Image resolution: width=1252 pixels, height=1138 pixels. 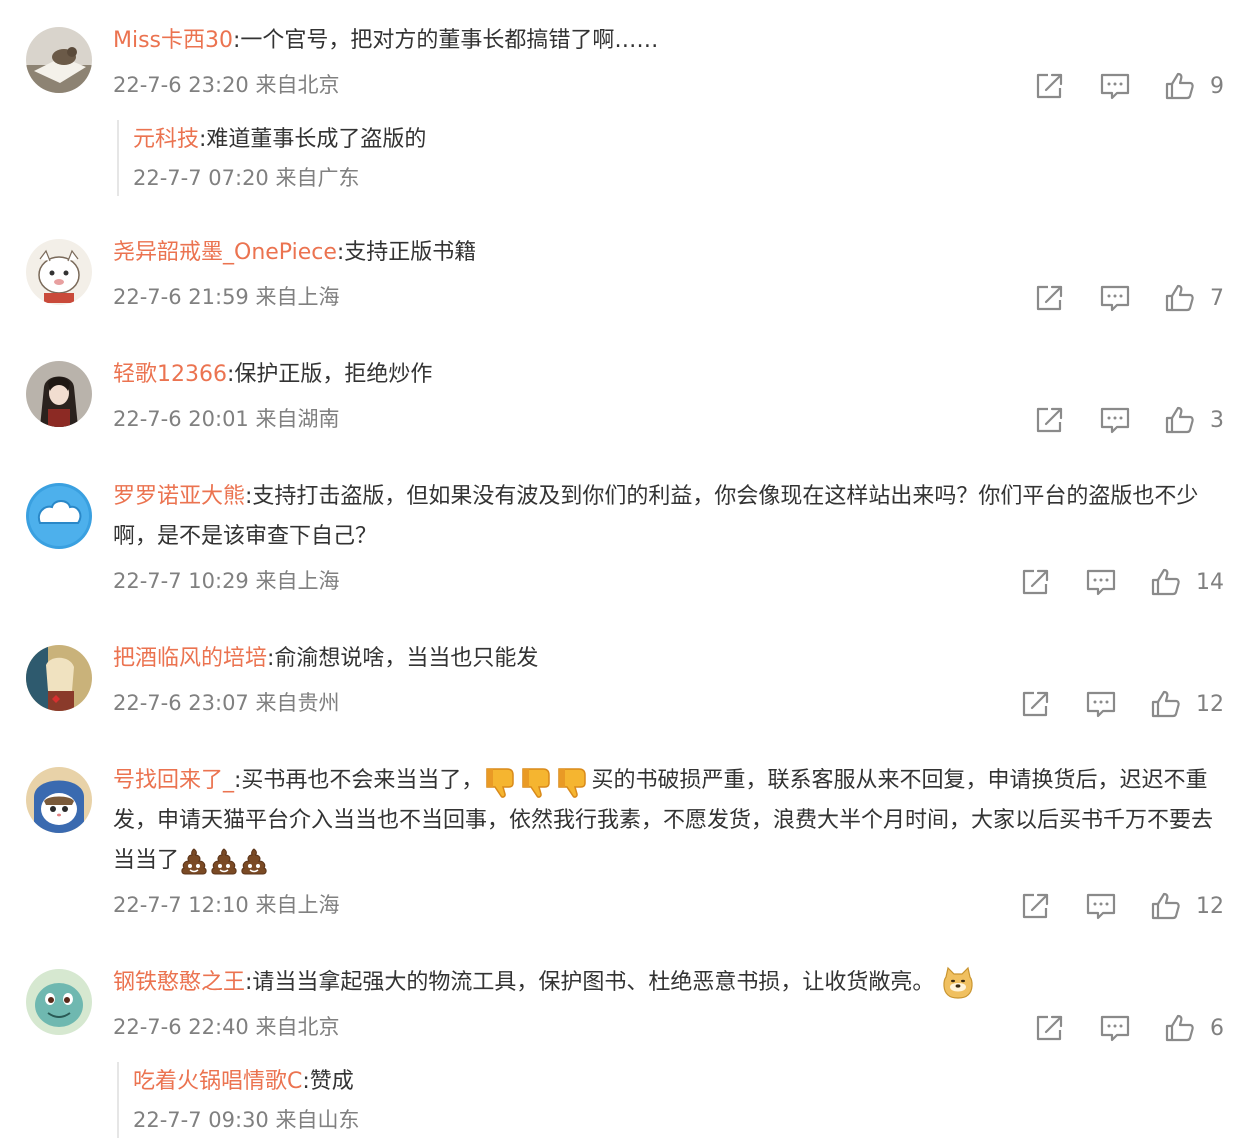 I want to click on like-button: 14, so click(x=1187, y=582).